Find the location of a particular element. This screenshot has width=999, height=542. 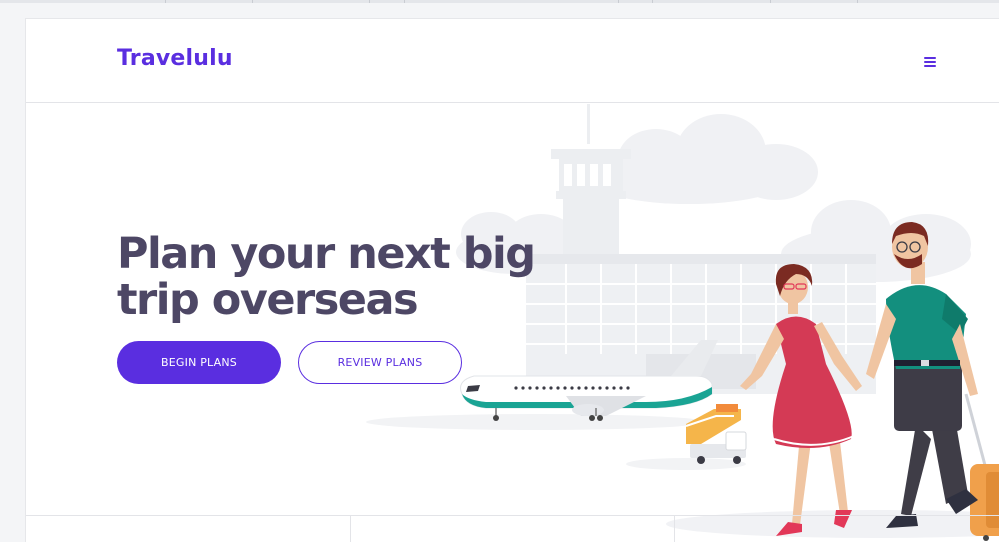

hero-headline: Plan your next big trip overseas is located at coordinates (326, 277).